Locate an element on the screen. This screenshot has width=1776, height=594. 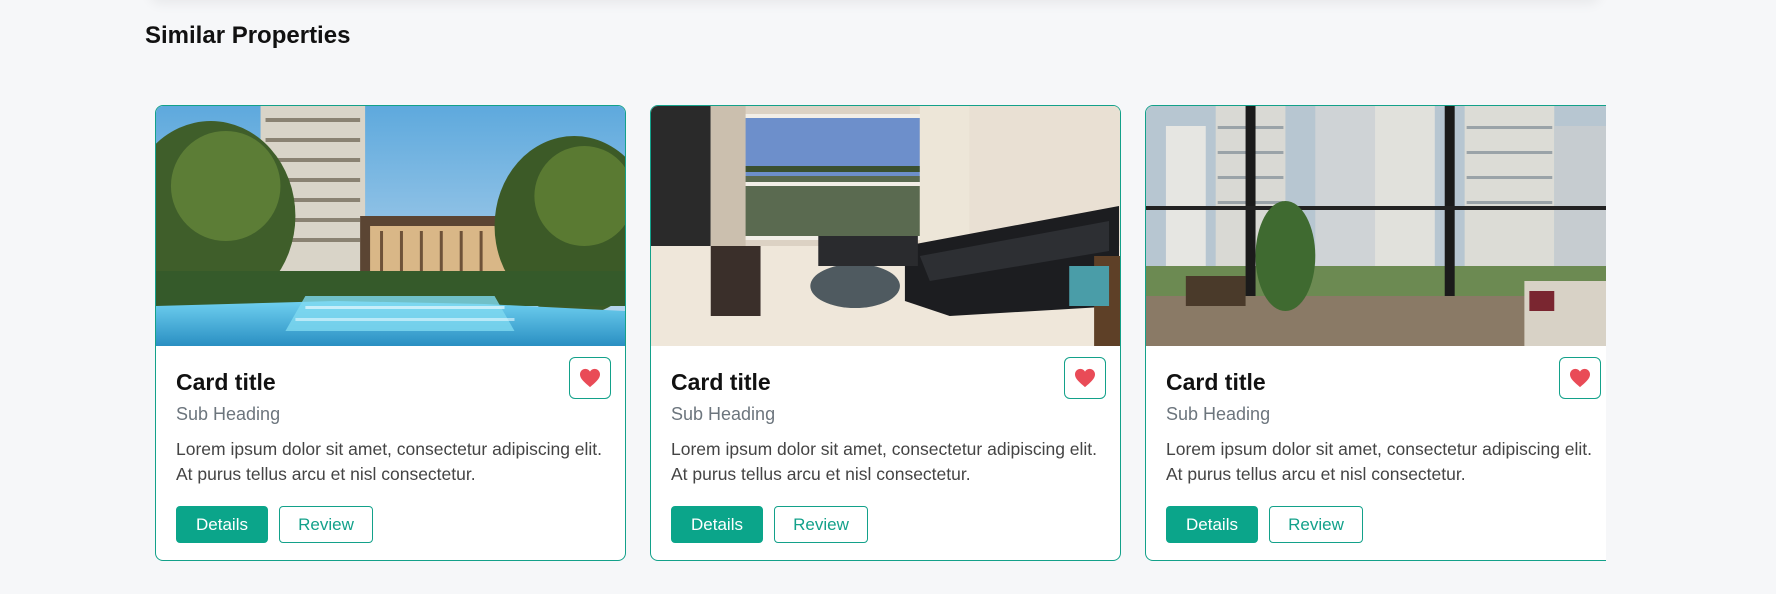
section-title: Similar Properties is located at coordinates (248, 35).